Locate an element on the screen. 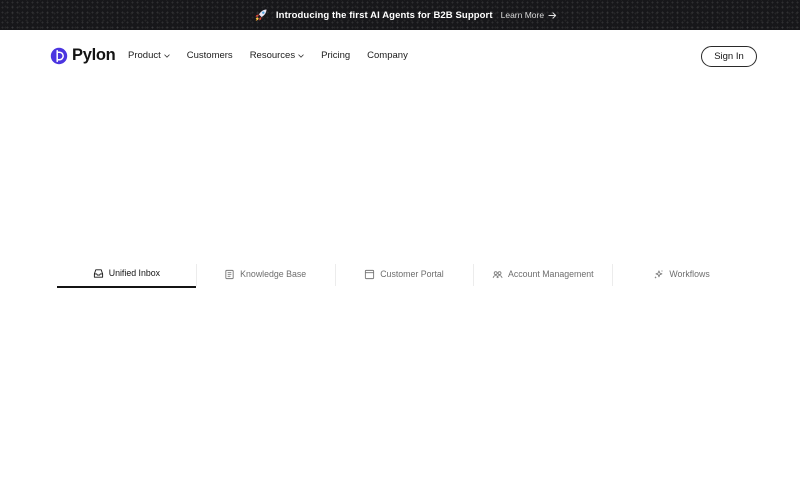 Image resolution: width=800 pixels, height=496 pixels. tab-customer-portal: Customer Portal is located at coordinates (404, 274).